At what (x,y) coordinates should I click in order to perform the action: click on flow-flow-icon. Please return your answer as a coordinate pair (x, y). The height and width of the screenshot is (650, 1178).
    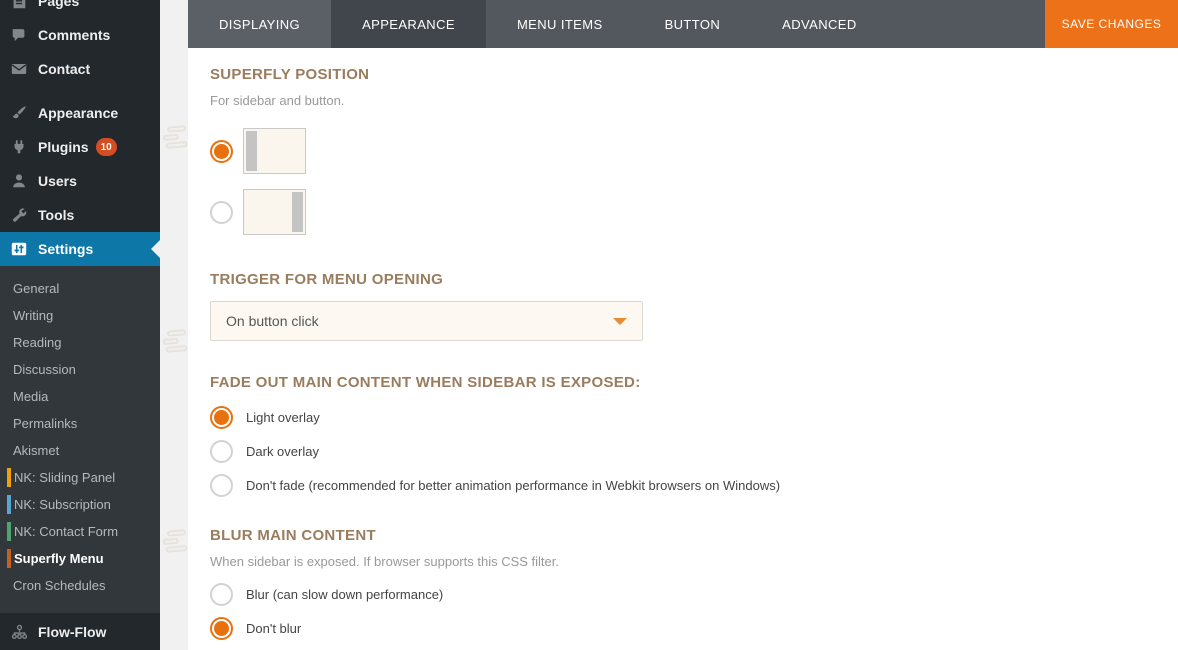
    Looking at the image, I should click on (19, 632).